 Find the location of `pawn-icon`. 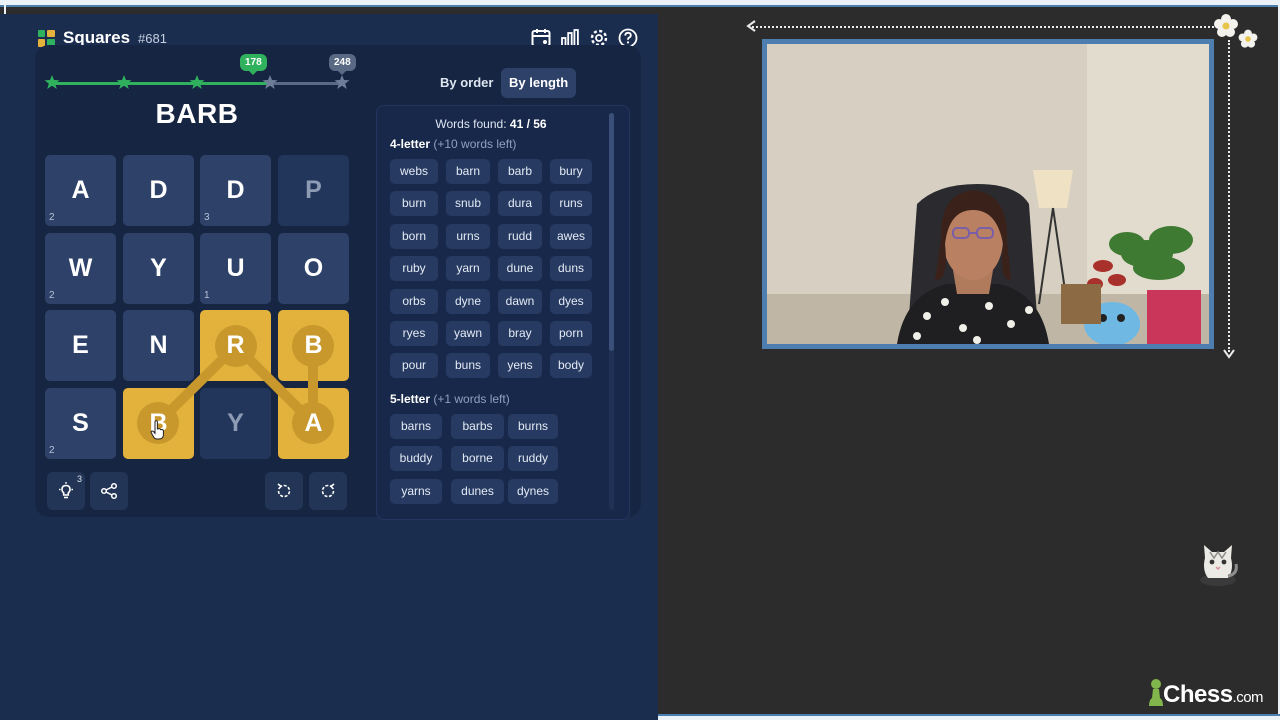

pawn-icon is located at coordinates (1156, 692).